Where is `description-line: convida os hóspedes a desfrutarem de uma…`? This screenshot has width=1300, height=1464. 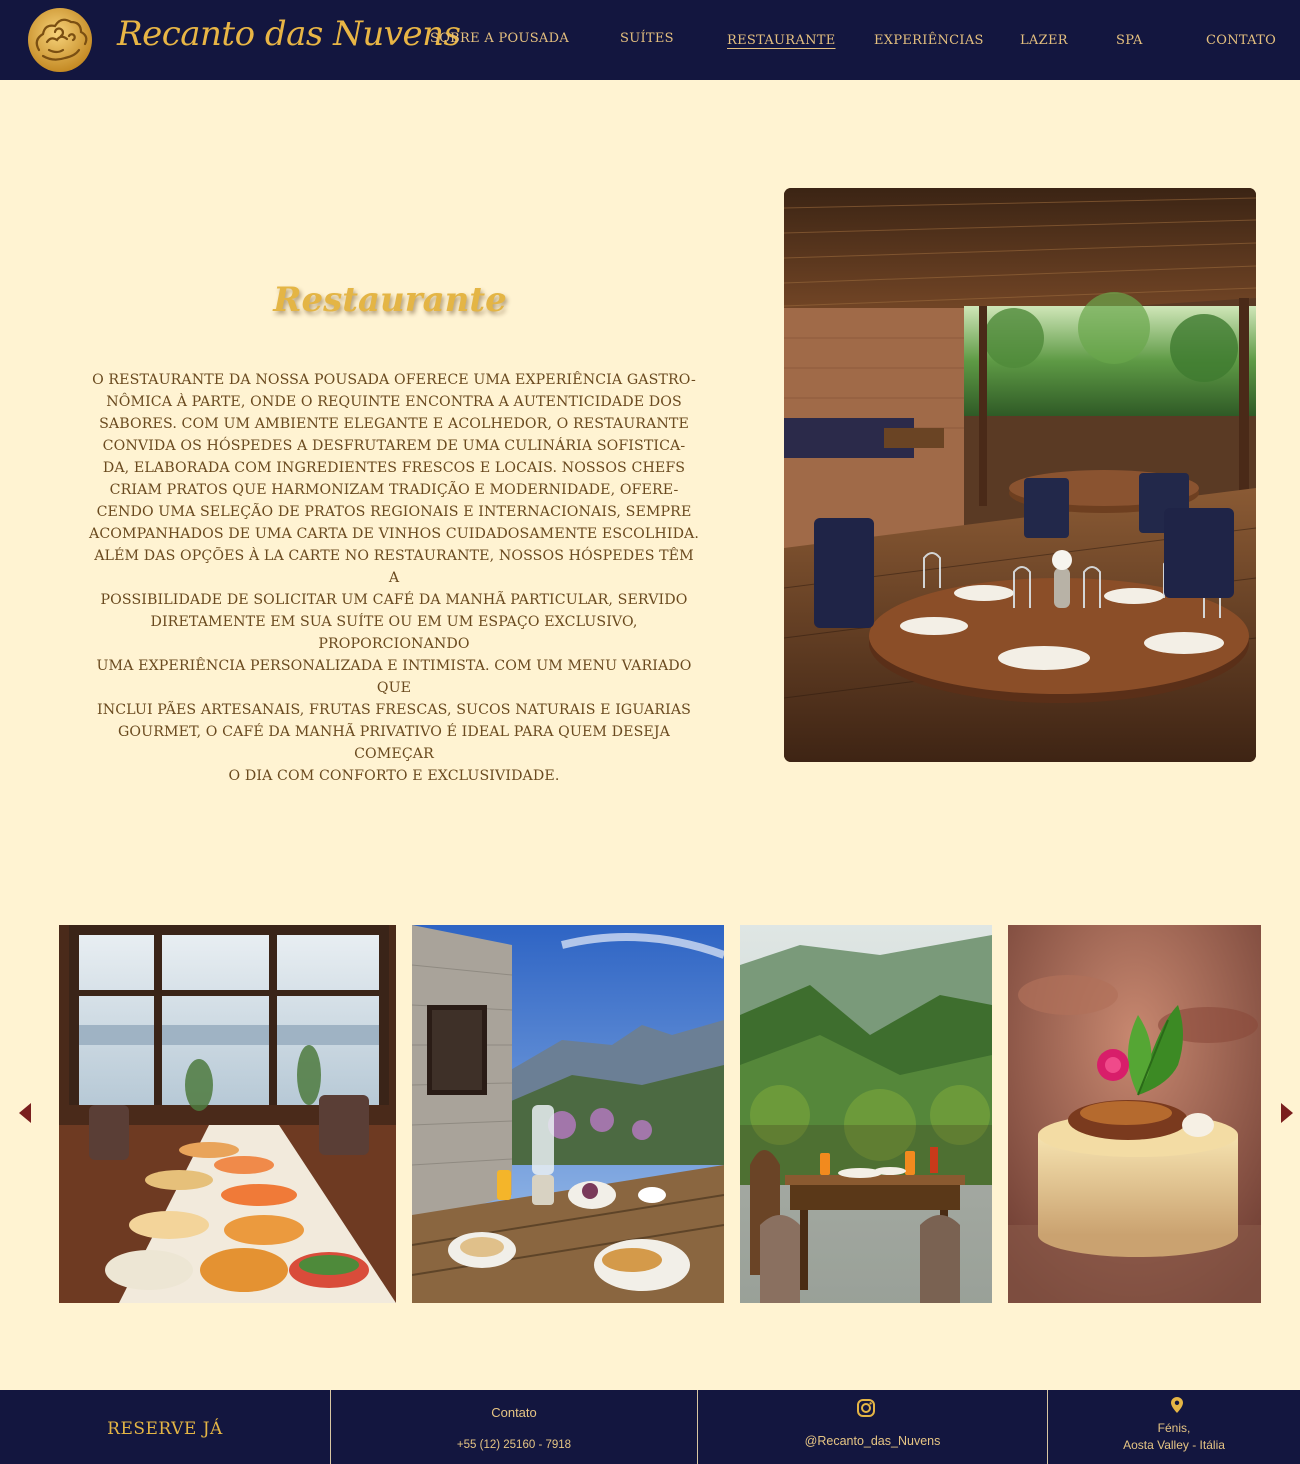
description-line: convida os hóspedes a desfrutarem de uma… is located at coordinates (394, 446).